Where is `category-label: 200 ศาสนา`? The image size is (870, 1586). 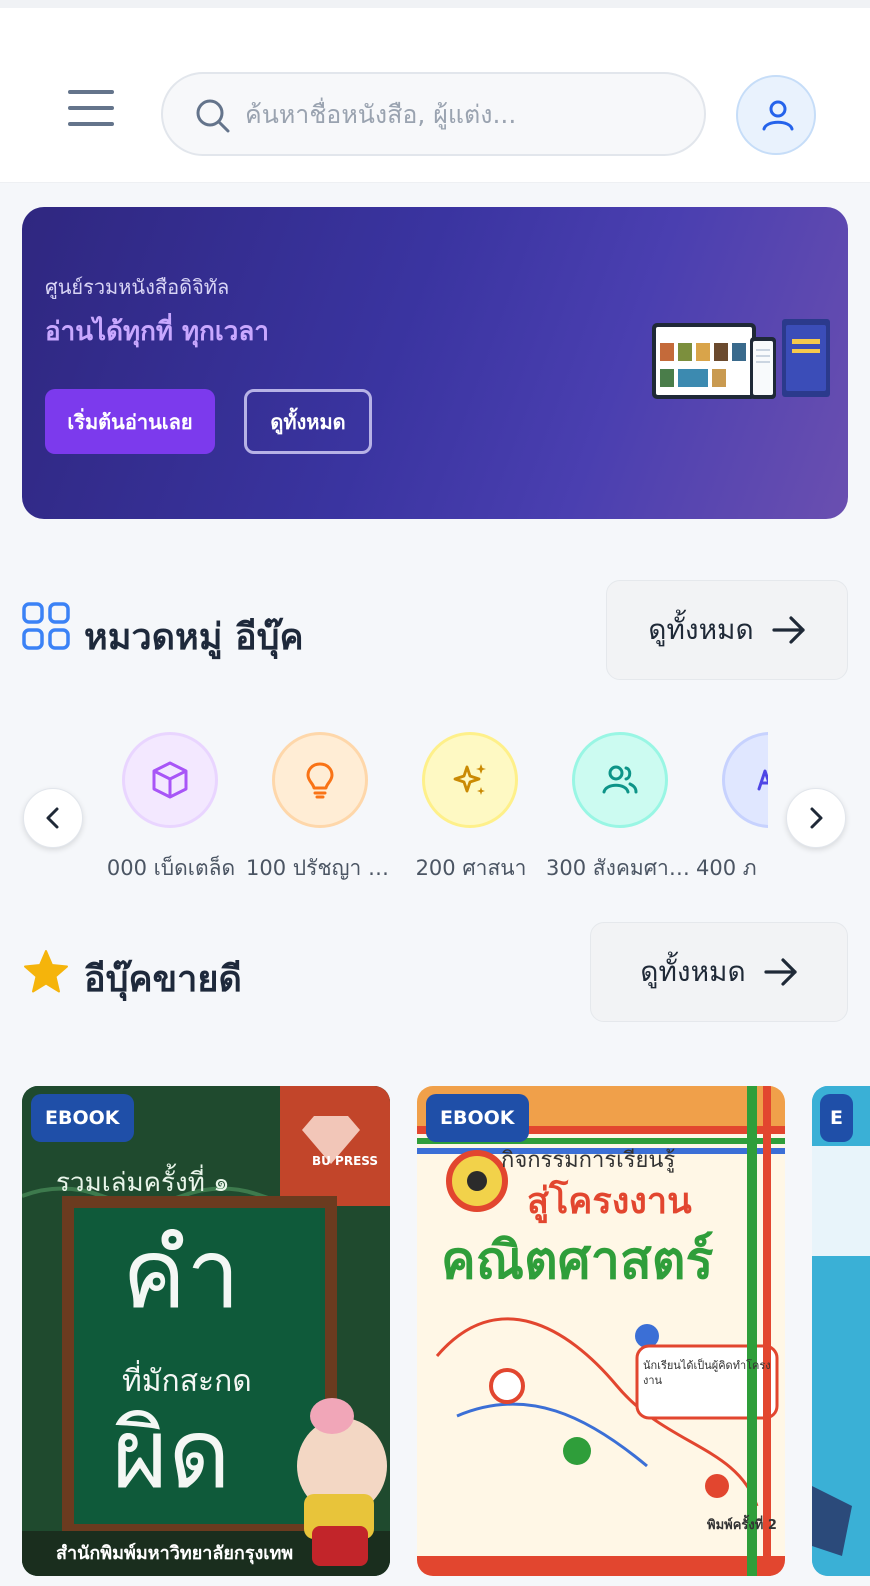
category-label: 200 ศาสนา is located at coordinates (471, 868).